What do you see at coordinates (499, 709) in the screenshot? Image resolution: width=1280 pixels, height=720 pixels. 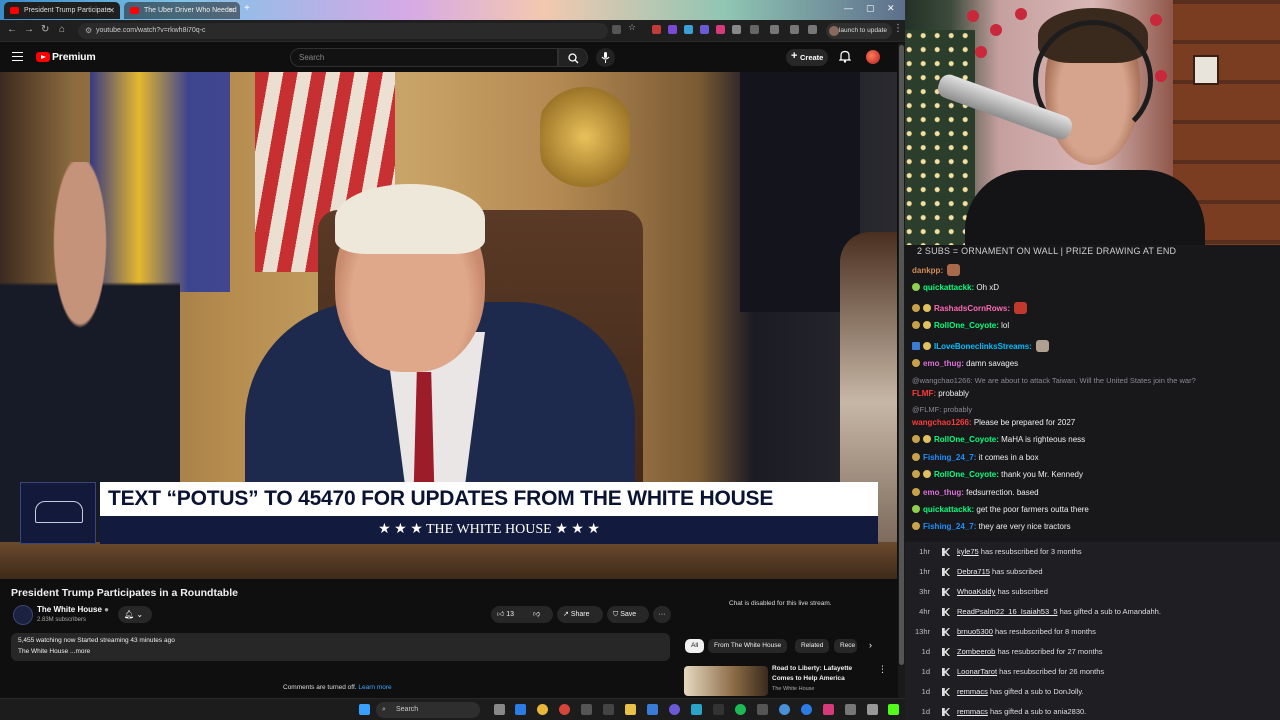 I see `task-view-icon` at bounding box center [499, 709].